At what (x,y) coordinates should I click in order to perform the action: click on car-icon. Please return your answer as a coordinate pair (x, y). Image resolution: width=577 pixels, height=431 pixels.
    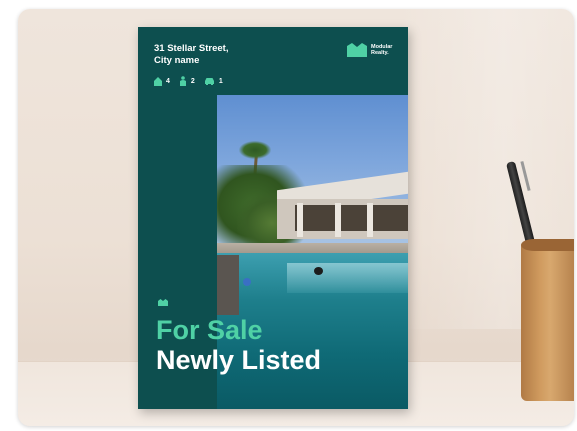
    Looking at the image, I should click on (209, 81).